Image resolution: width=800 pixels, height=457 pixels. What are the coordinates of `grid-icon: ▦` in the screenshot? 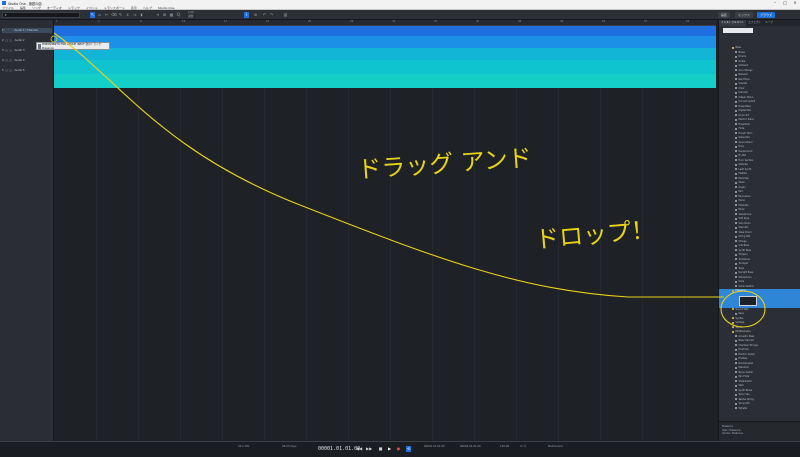 It's located at (171, 15).